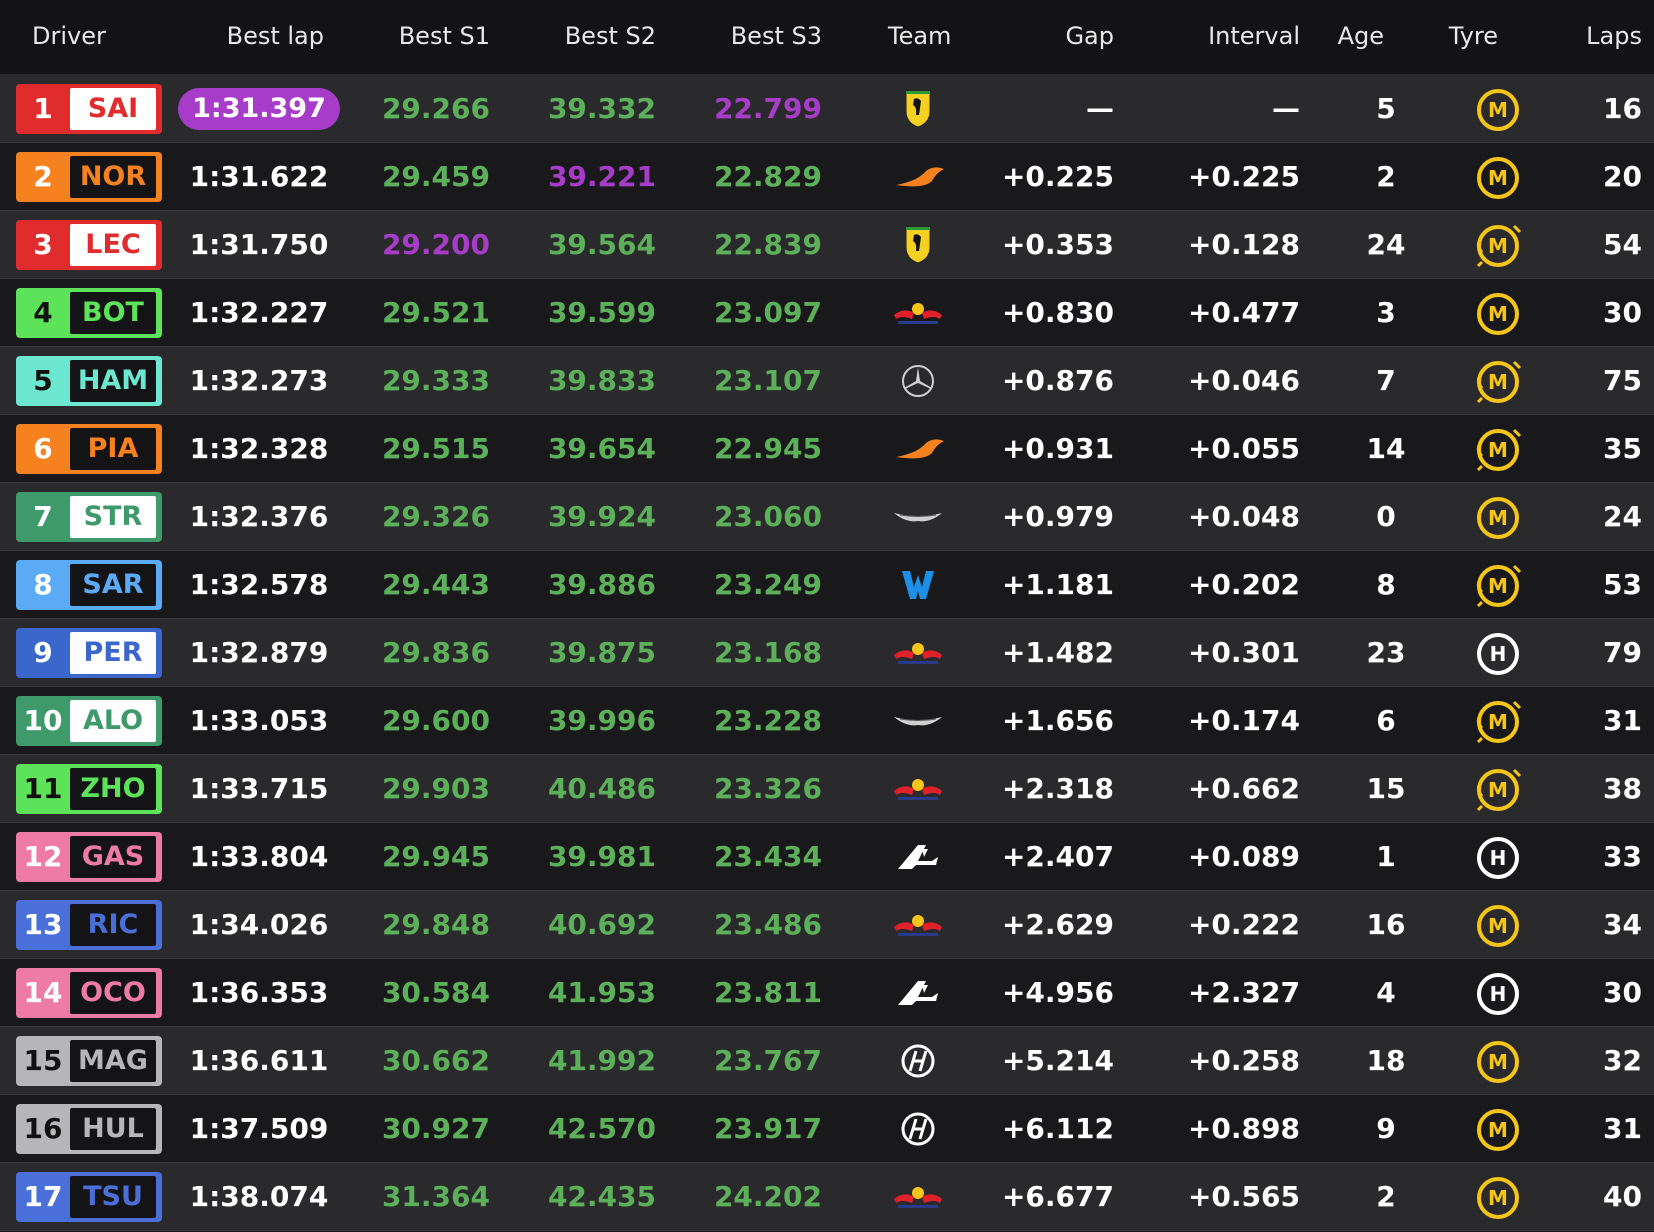  I want to click on driver-badge: 17 TSU, so click(89, 1197).